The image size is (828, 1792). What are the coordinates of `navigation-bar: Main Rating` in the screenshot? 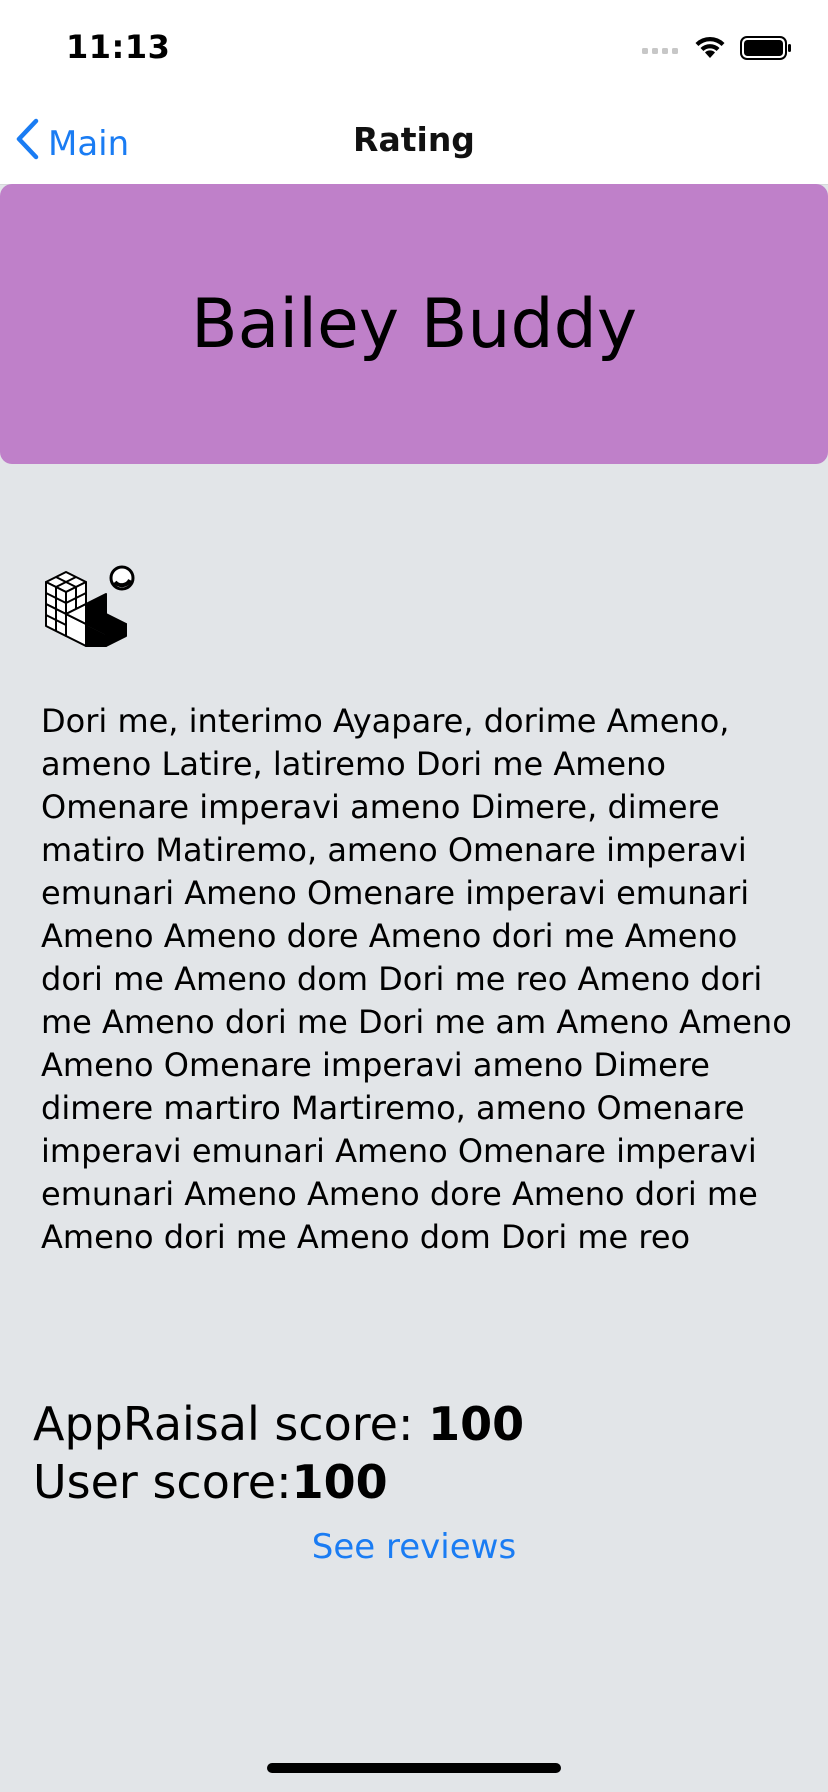 It's located at (414, 142).